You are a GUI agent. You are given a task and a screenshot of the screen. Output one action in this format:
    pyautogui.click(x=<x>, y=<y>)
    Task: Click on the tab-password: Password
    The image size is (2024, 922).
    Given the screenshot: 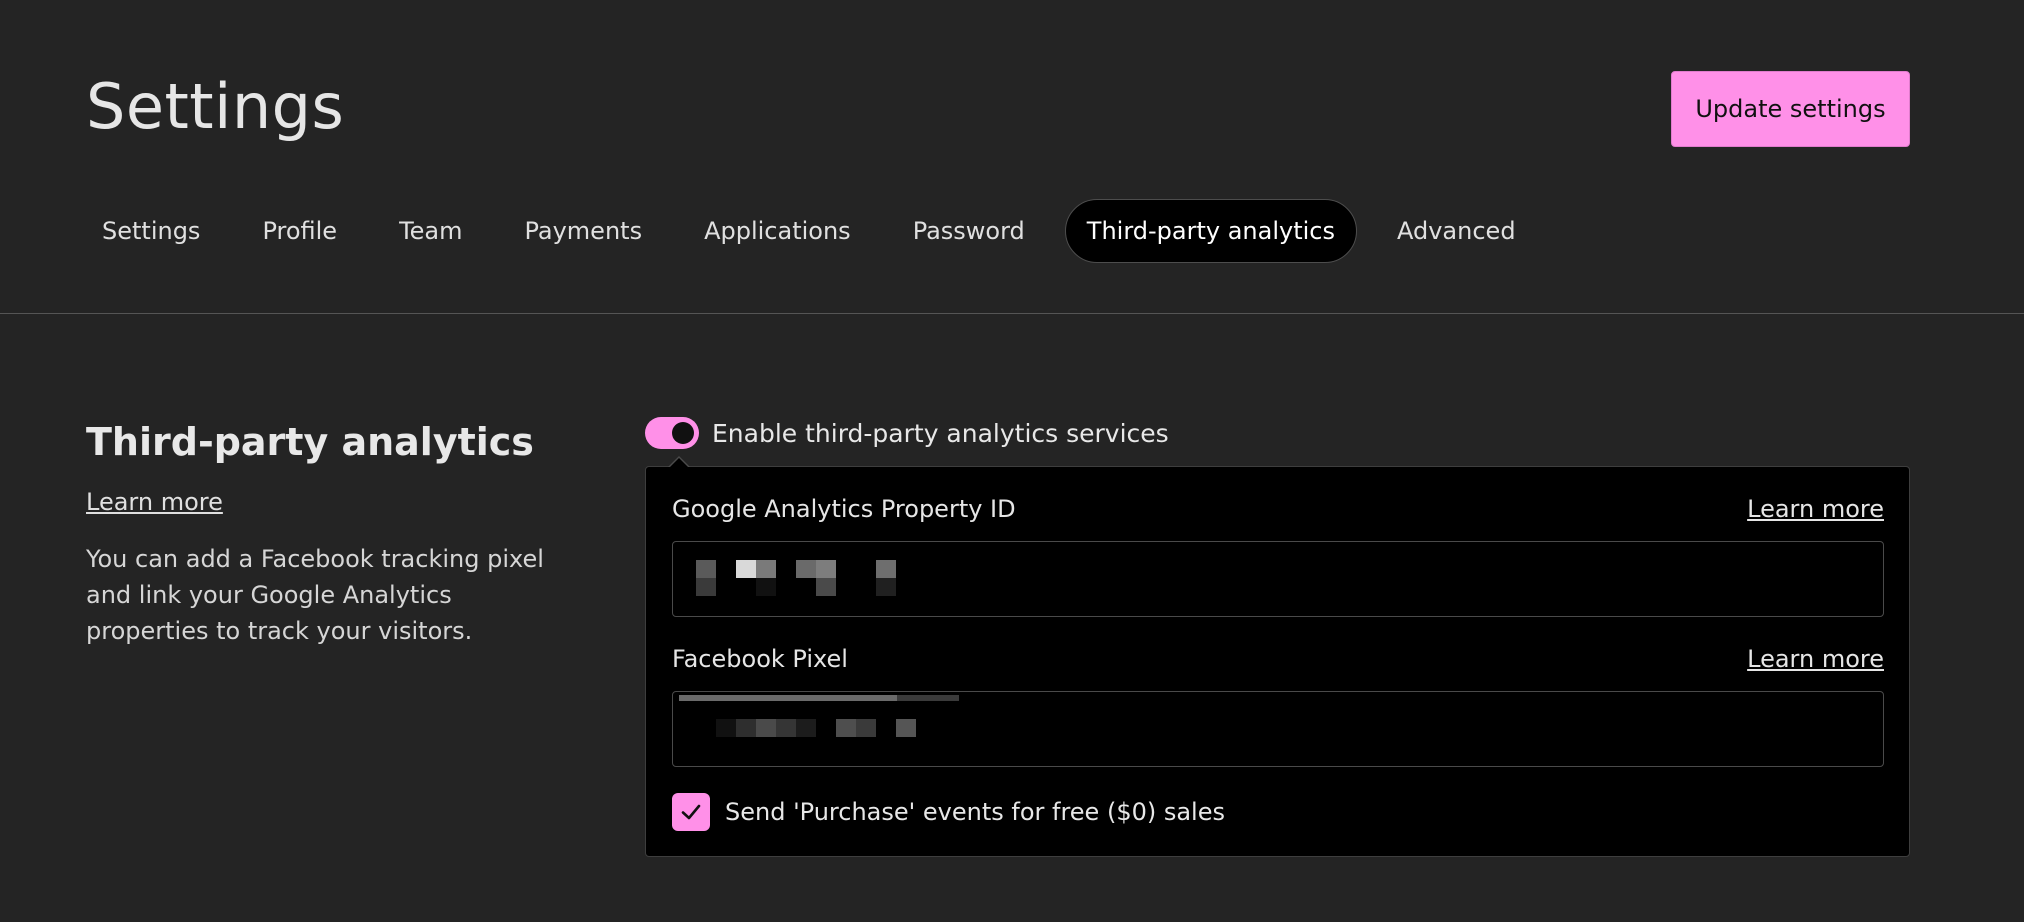 What is the action you would take?
    pyautogui.click(x=969, y=231)
    